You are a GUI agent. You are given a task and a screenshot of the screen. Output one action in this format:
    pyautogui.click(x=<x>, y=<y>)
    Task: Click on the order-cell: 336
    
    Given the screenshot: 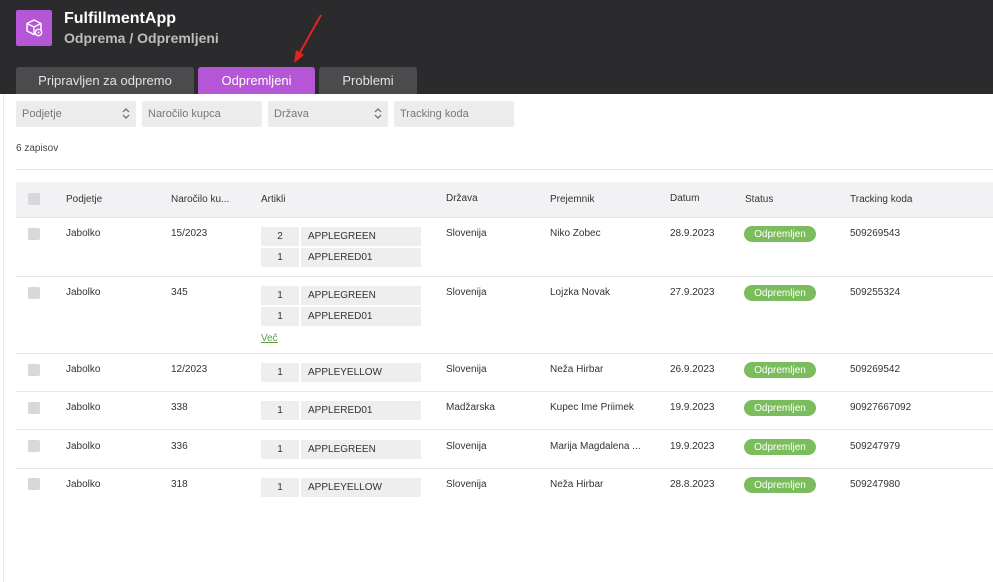 What is the action you would take?
    pyautogui.click(x=179, y=446)
    